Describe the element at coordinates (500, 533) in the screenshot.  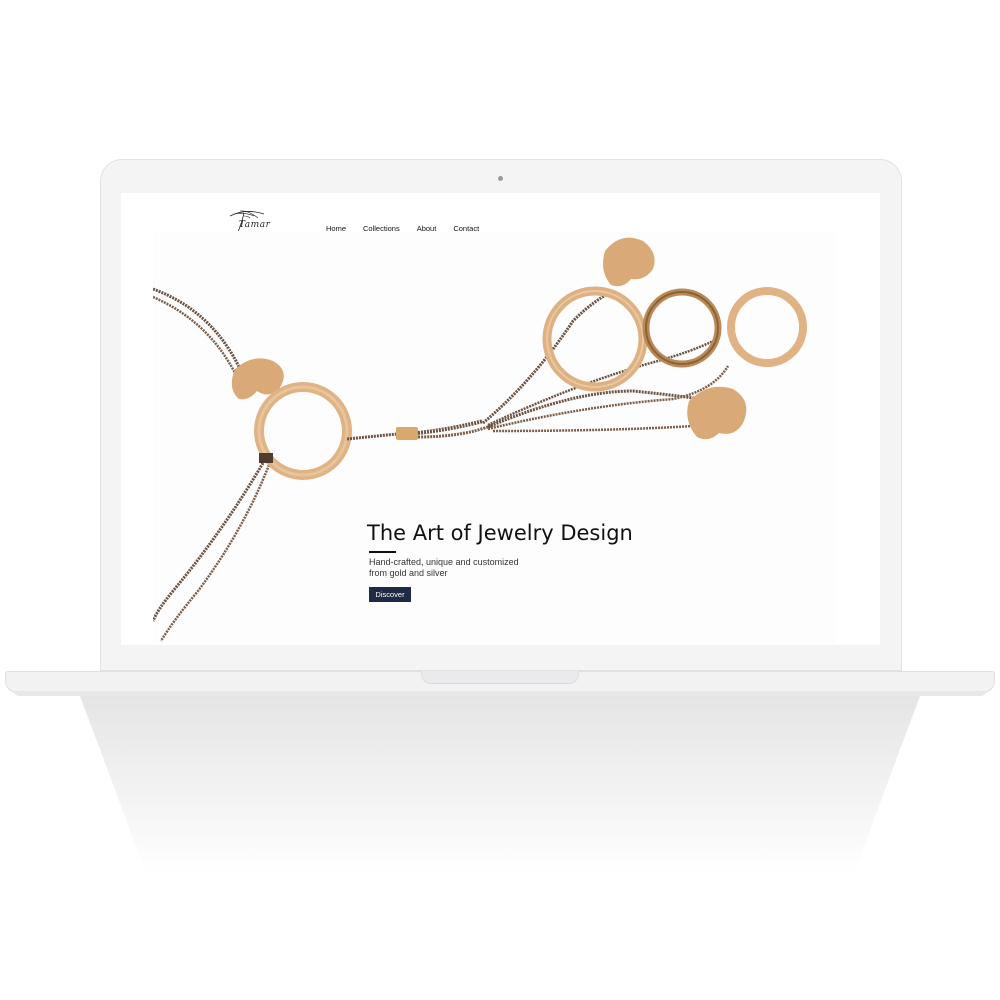
I see `hero-title: The Art of Jewelry Design` at that location.